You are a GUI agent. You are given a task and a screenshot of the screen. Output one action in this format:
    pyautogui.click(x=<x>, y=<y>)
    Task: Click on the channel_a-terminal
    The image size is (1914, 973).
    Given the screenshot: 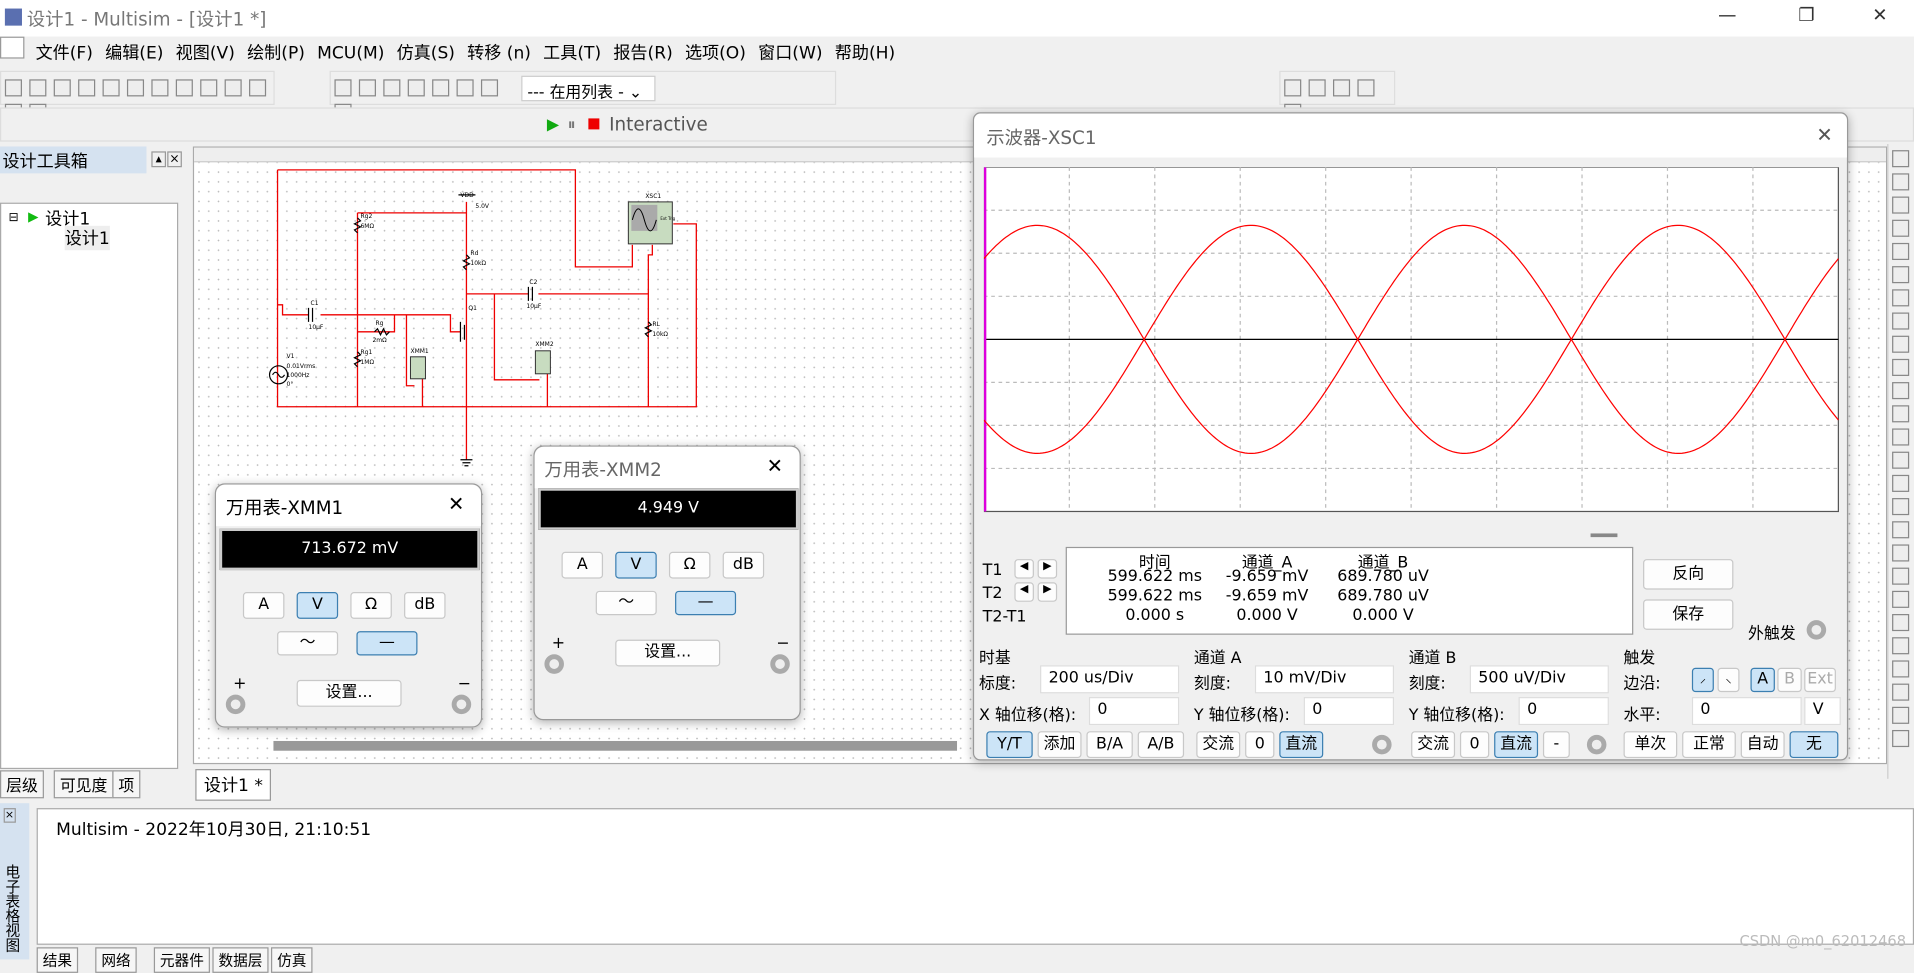 What is the action you would take?
    pyautogui.click(x=1382, y=744)
    